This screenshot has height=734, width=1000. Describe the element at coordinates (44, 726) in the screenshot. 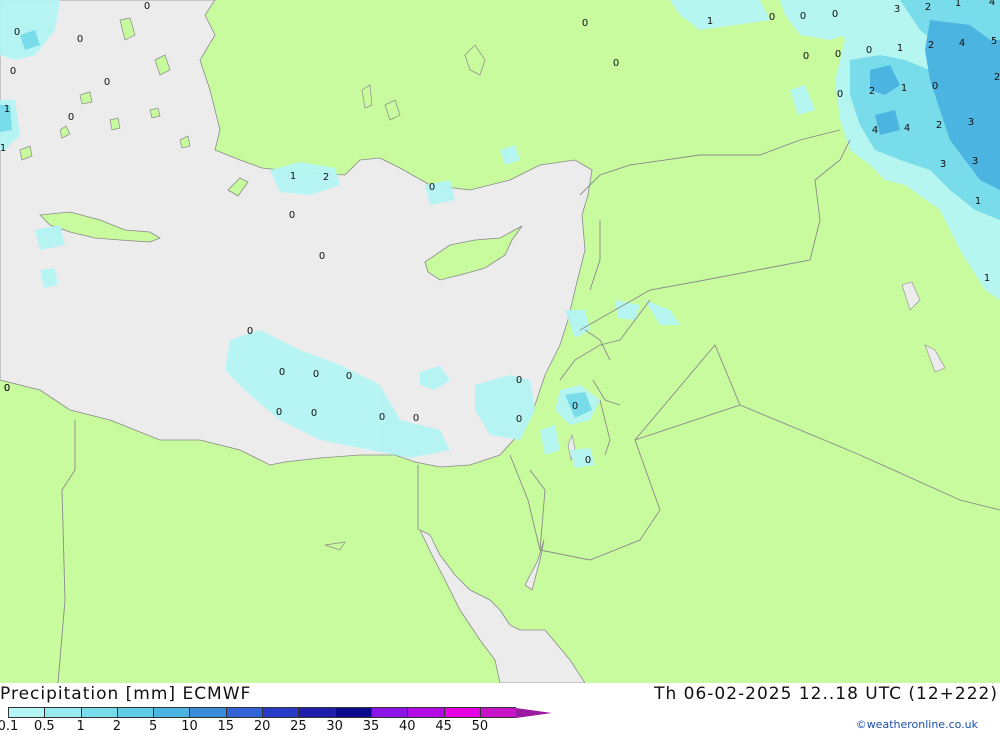

I see `color-scale-label: 0.5` at that location.